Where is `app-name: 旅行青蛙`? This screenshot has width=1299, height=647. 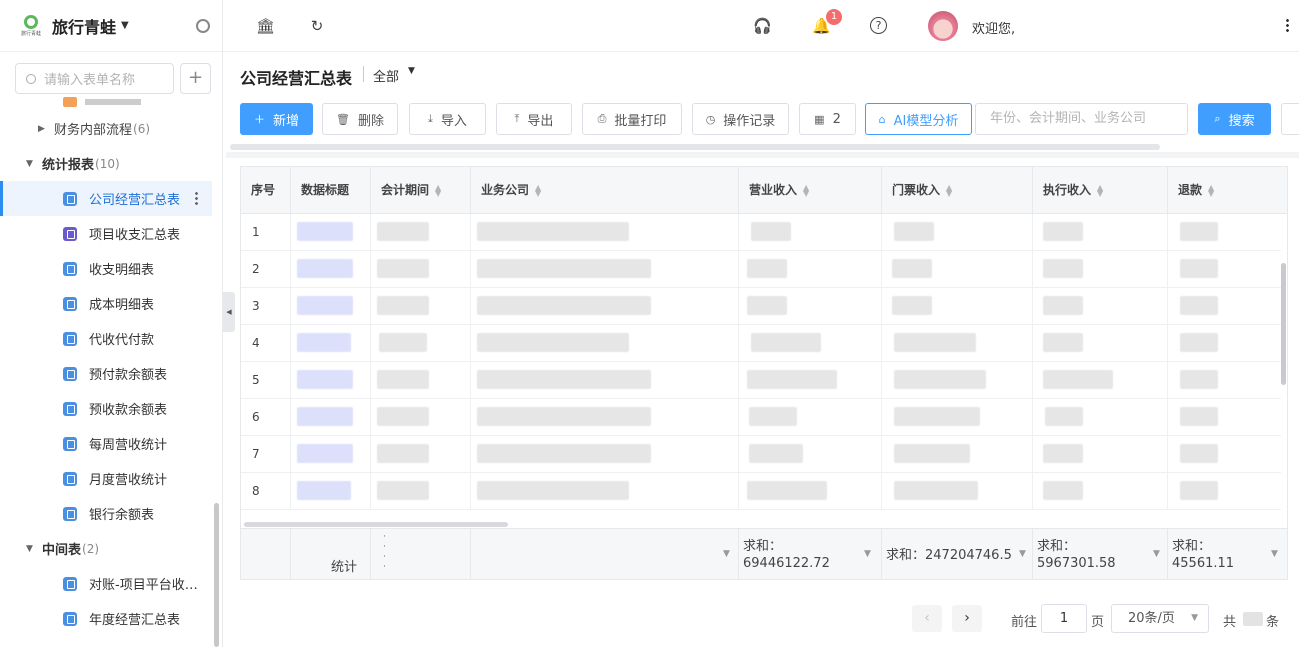
app-name: 旅行青蛙 is located at coordinates (84, 26).